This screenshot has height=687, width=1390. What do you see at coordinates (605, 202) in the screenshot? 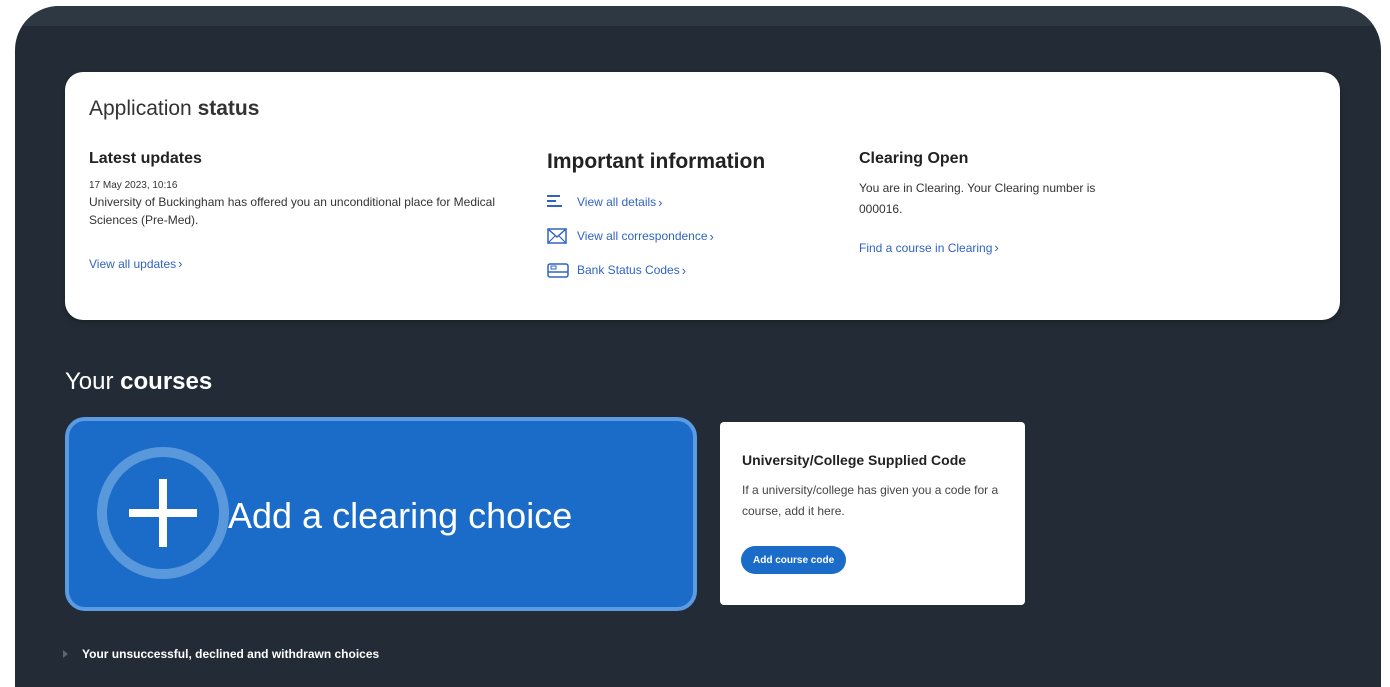
I see `view-all-details-link: View all details ›` at bounding box center [605, 202].